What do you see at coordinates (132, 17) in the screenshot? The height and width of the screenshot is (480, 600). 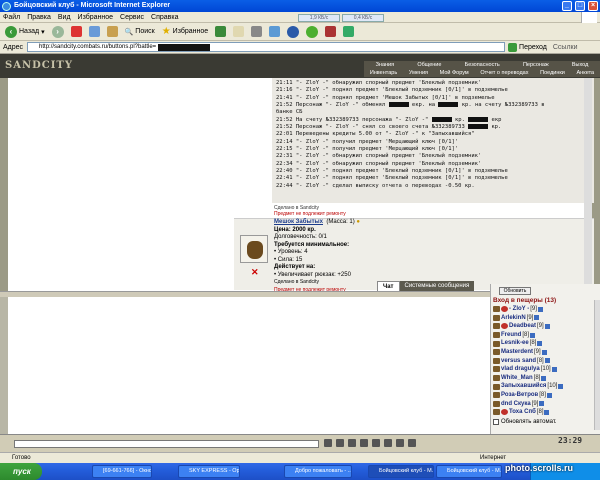 I see `menu-tools: Сервис` at bounding box center [132, 17].